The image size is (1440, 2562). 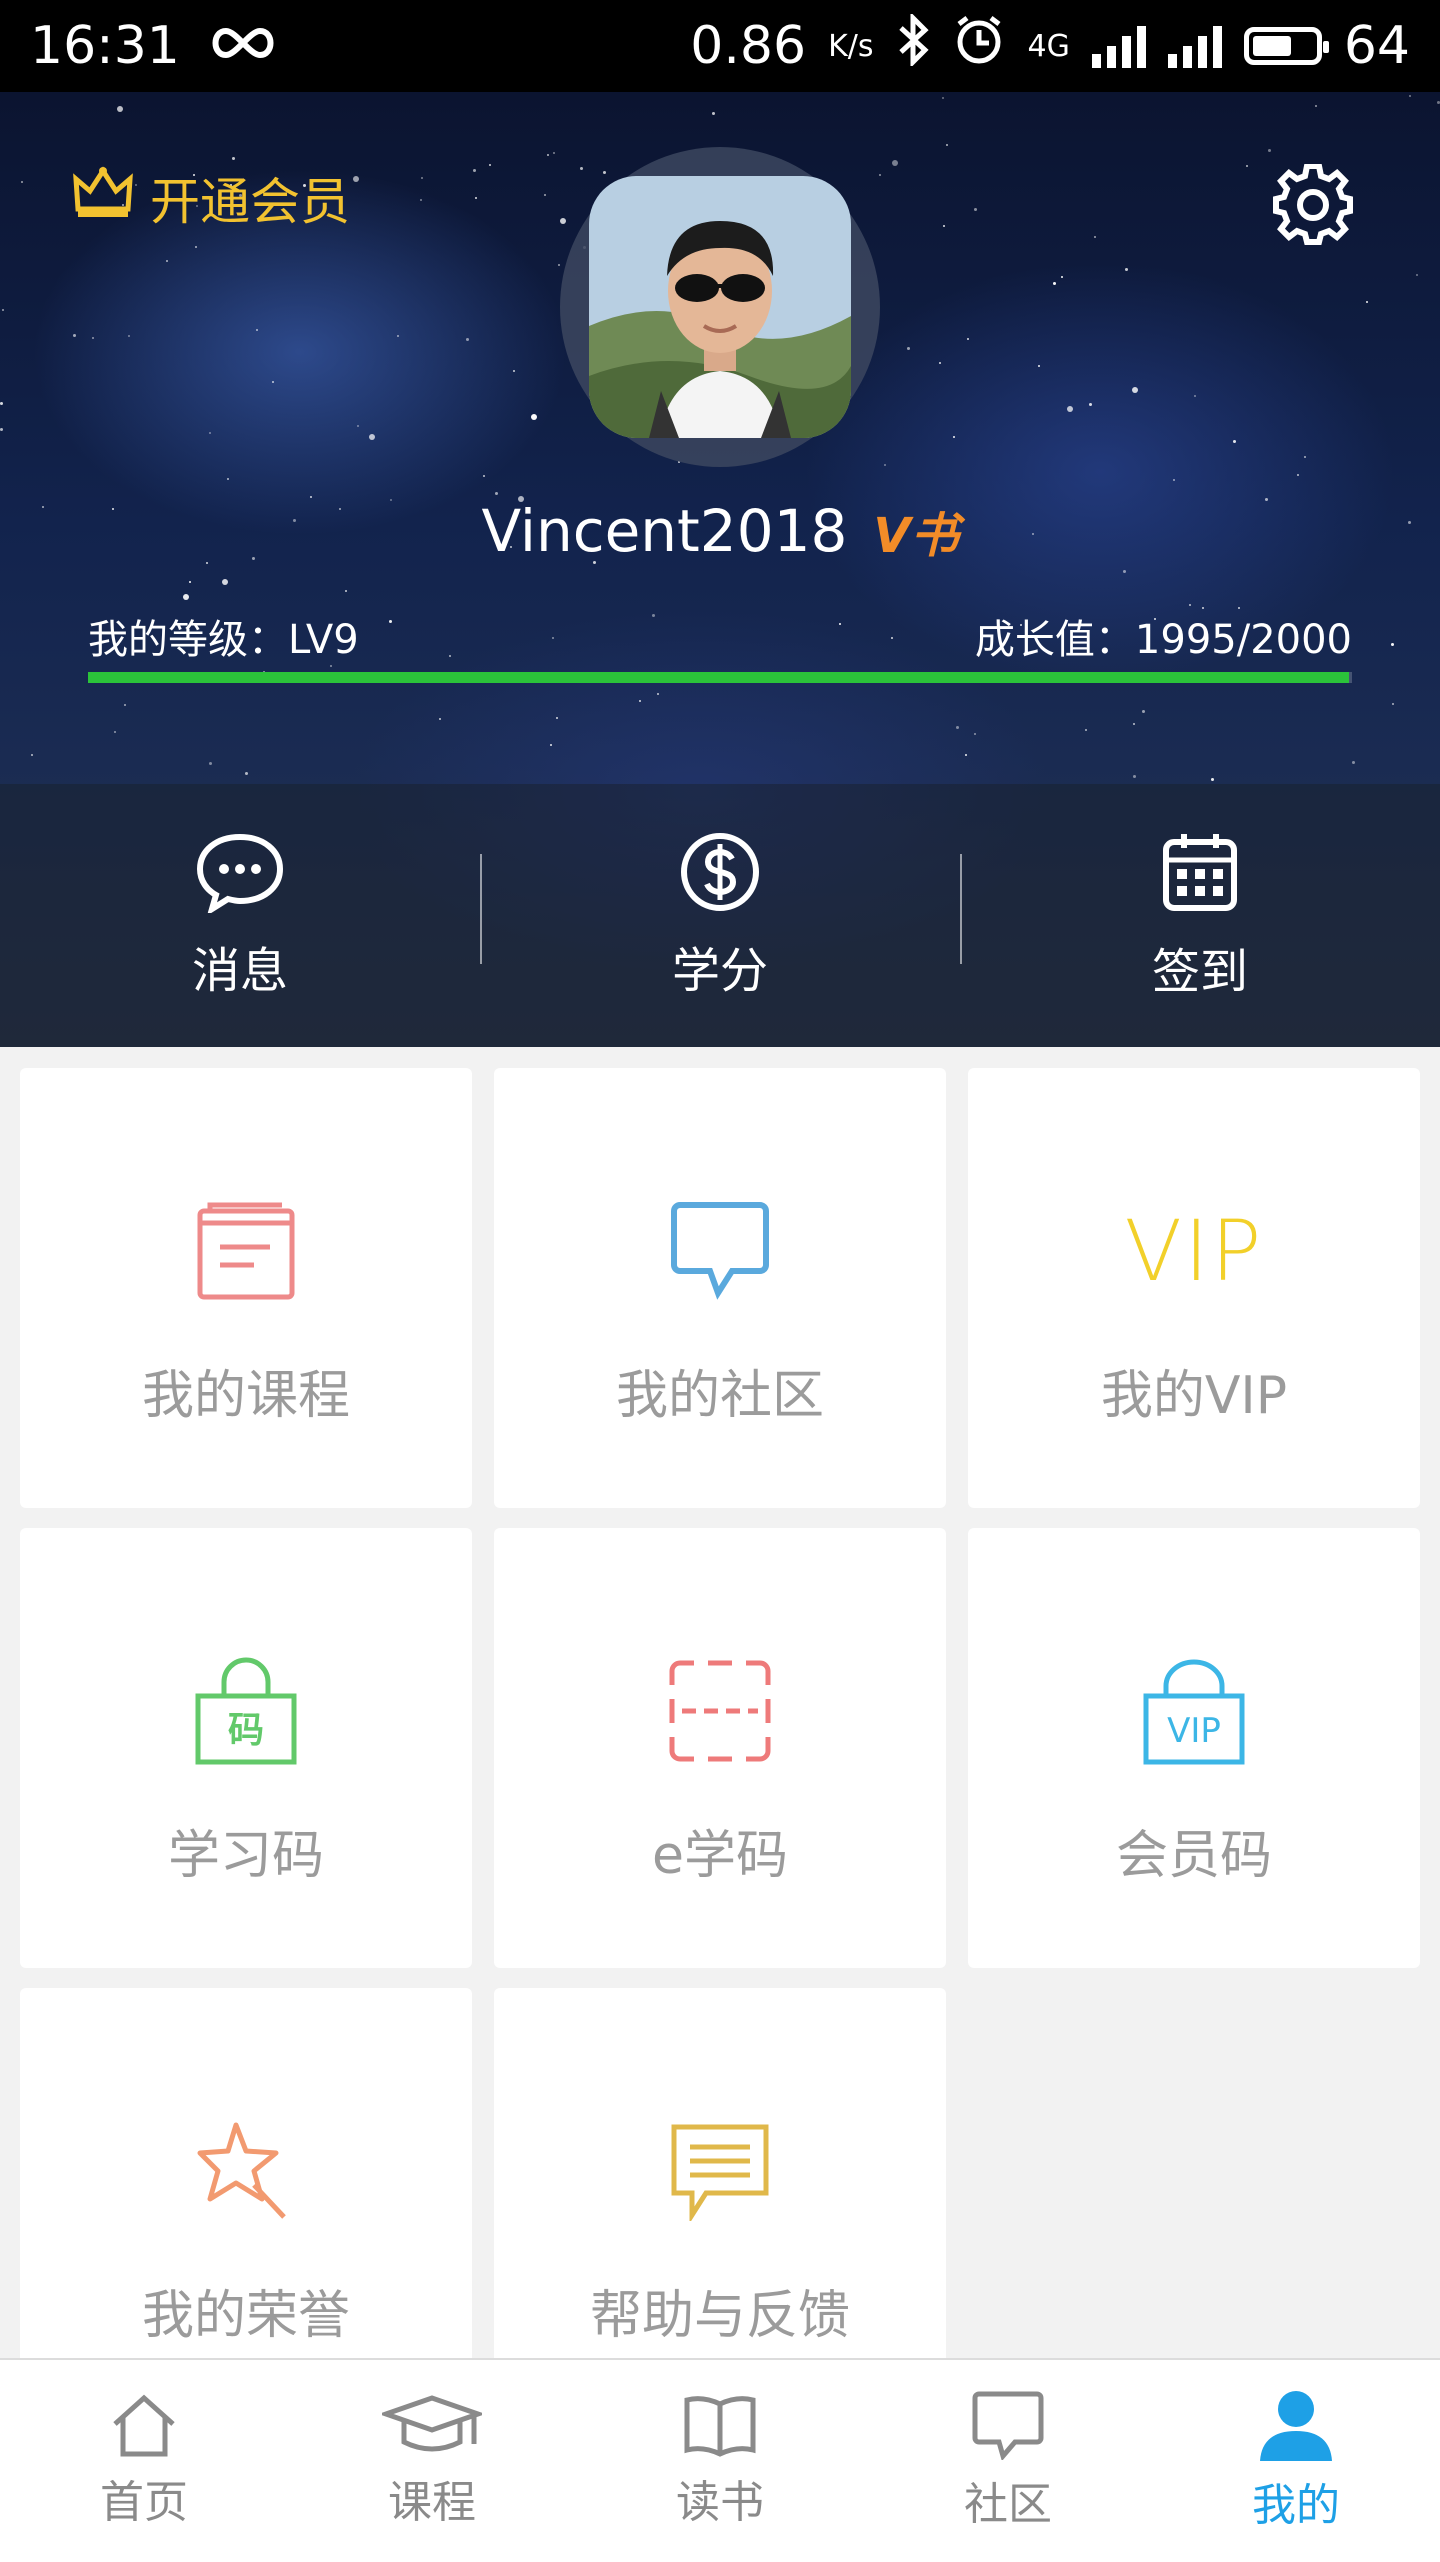 I want to click on credits-button: 学分, so click(x=720, y=915).